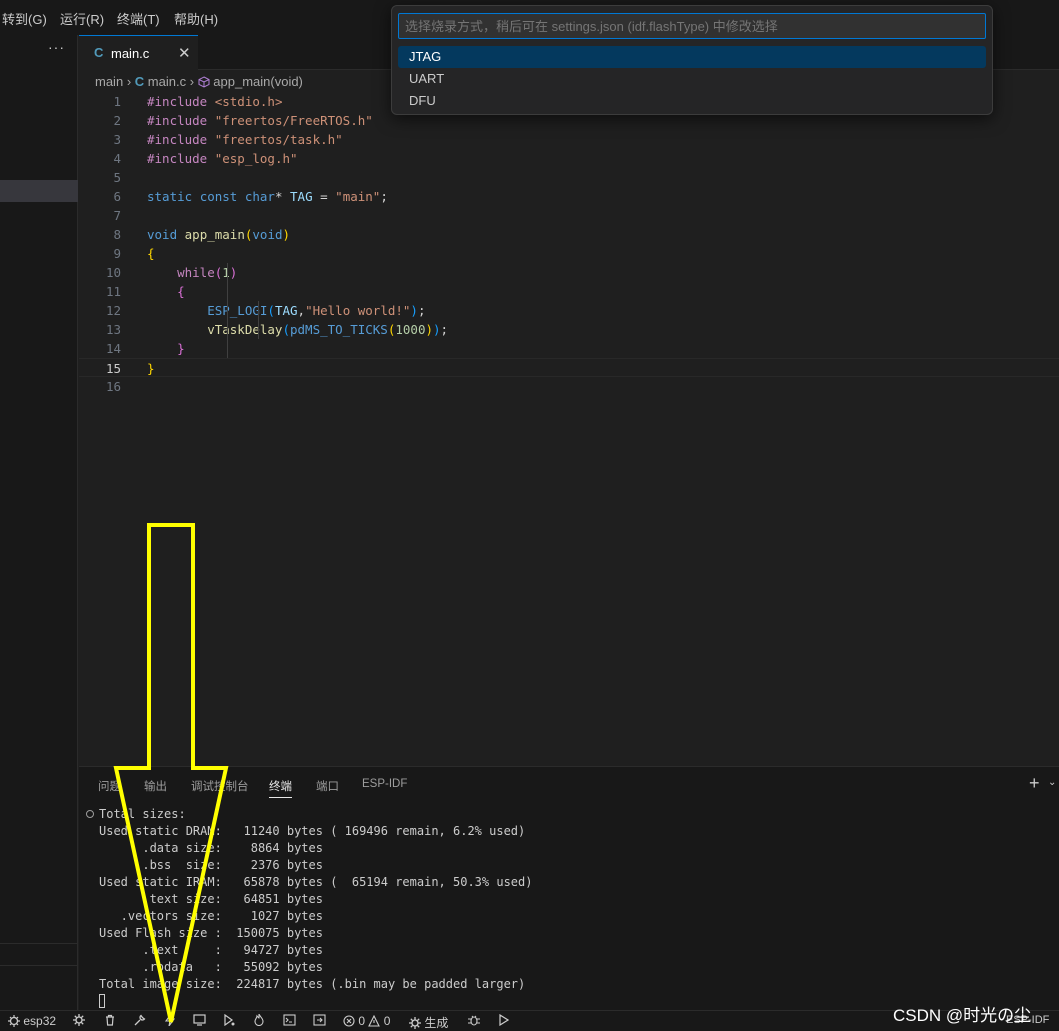 Image resolution: width=1059 pixels, height=1031 pixels. I want to click on code-line: 10 while(1), so click(569, 272).